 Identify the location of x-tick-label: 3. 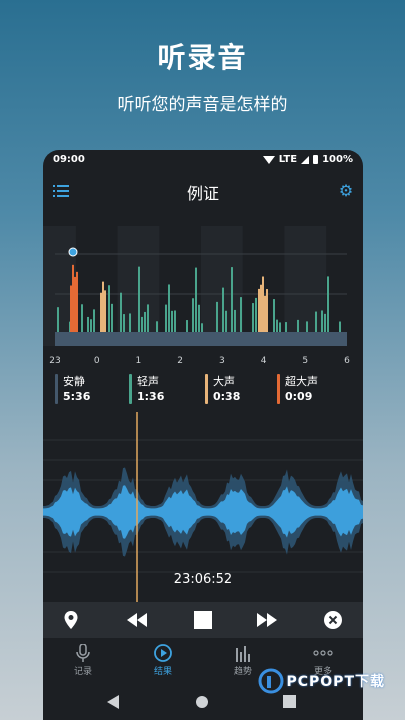
(221, 361).